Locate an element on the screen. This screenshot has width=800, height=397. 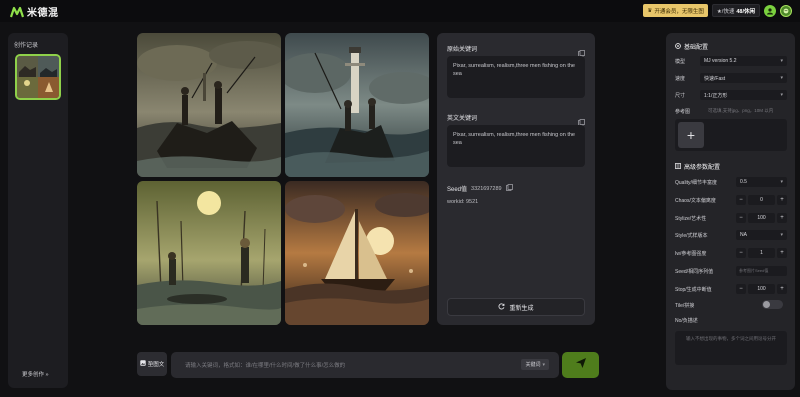
model-value: MJ version 5.2 is located at coordinates (720, 61).